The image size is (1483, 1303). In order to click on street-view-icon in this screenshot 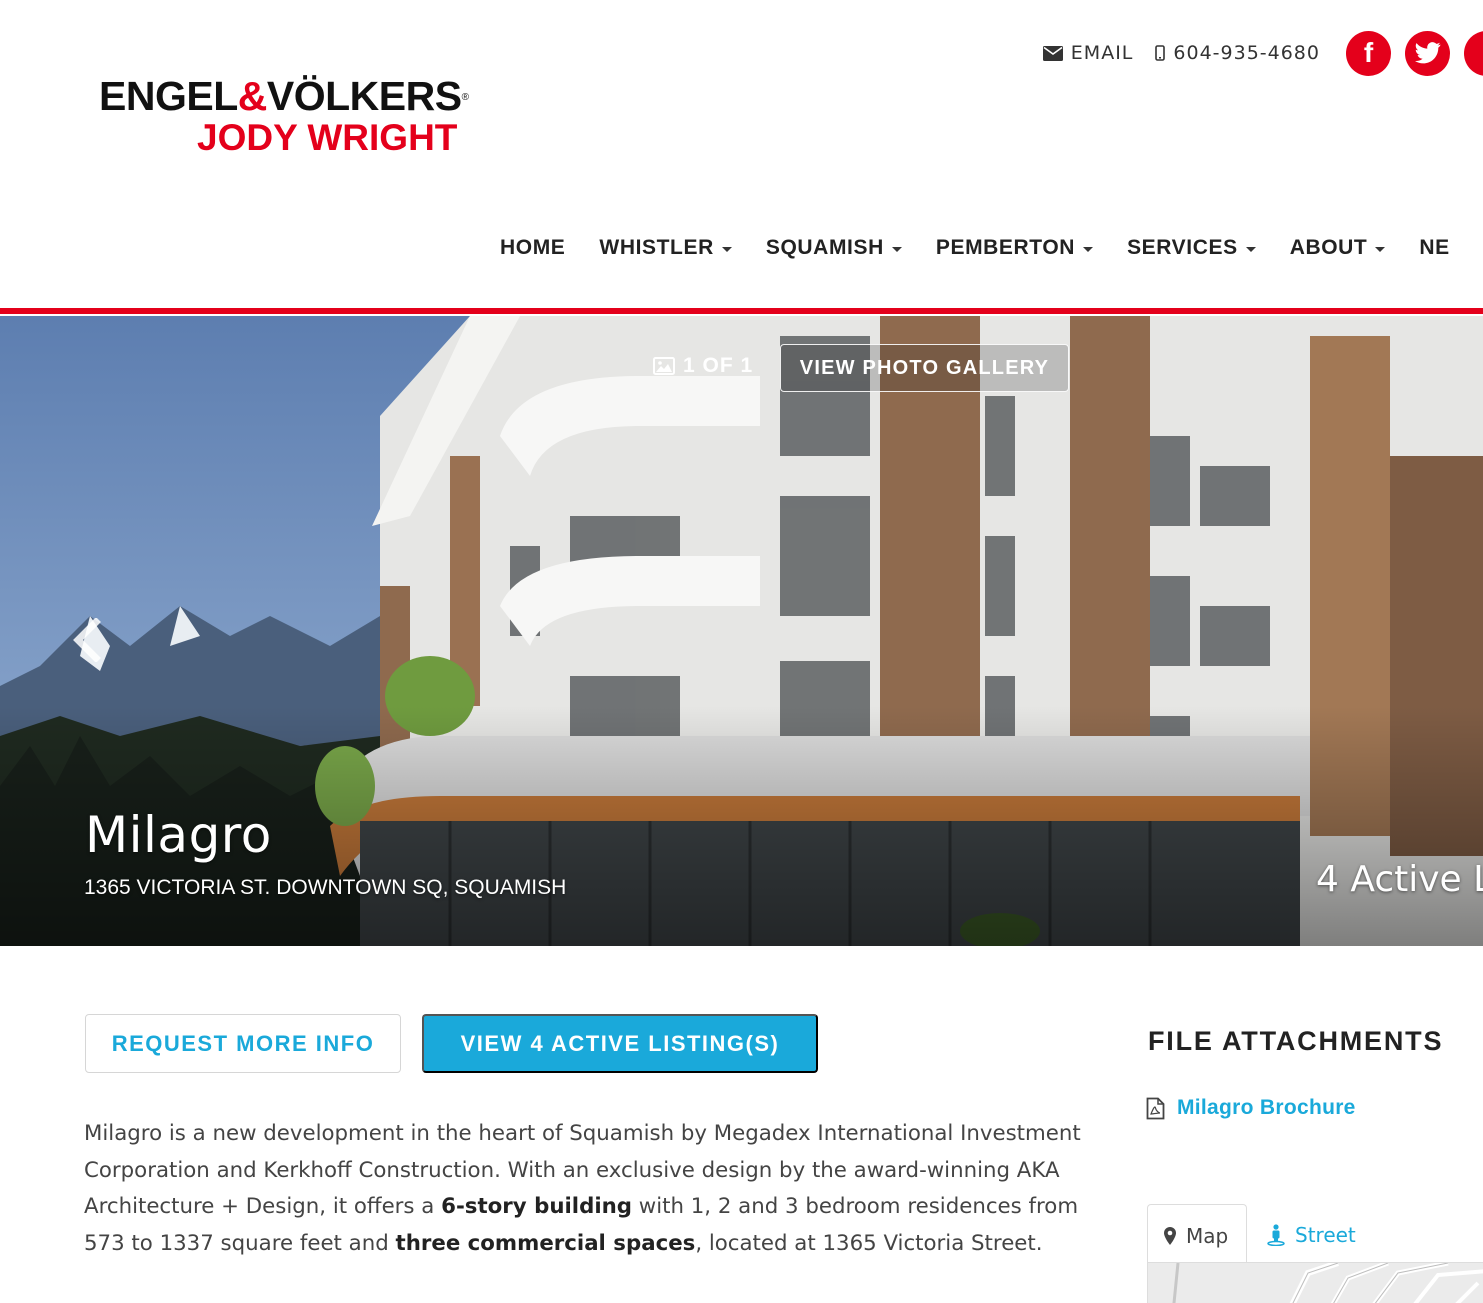, I will do `click(1276, 1235)`.